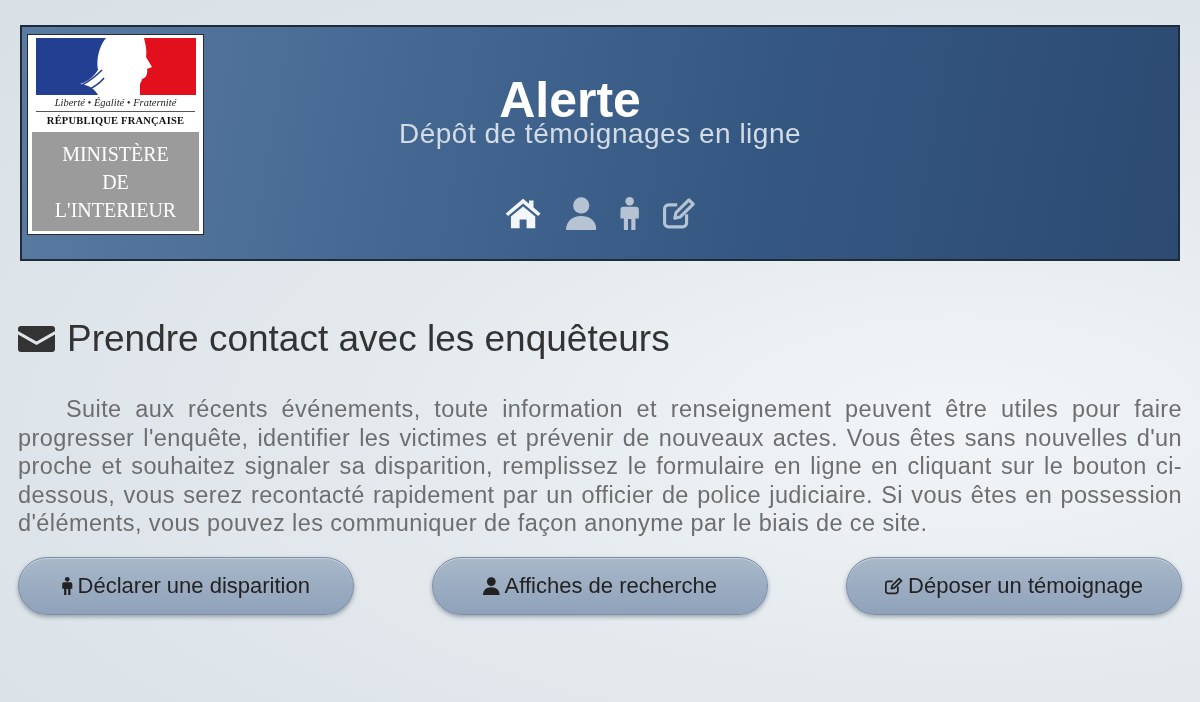 This screenshot has width=1200, height=702. What do you see at coordinates (115, 154) in the screenshot?
I see `ministry-name: MINISTÈRE` at bounding box center [115, 154].